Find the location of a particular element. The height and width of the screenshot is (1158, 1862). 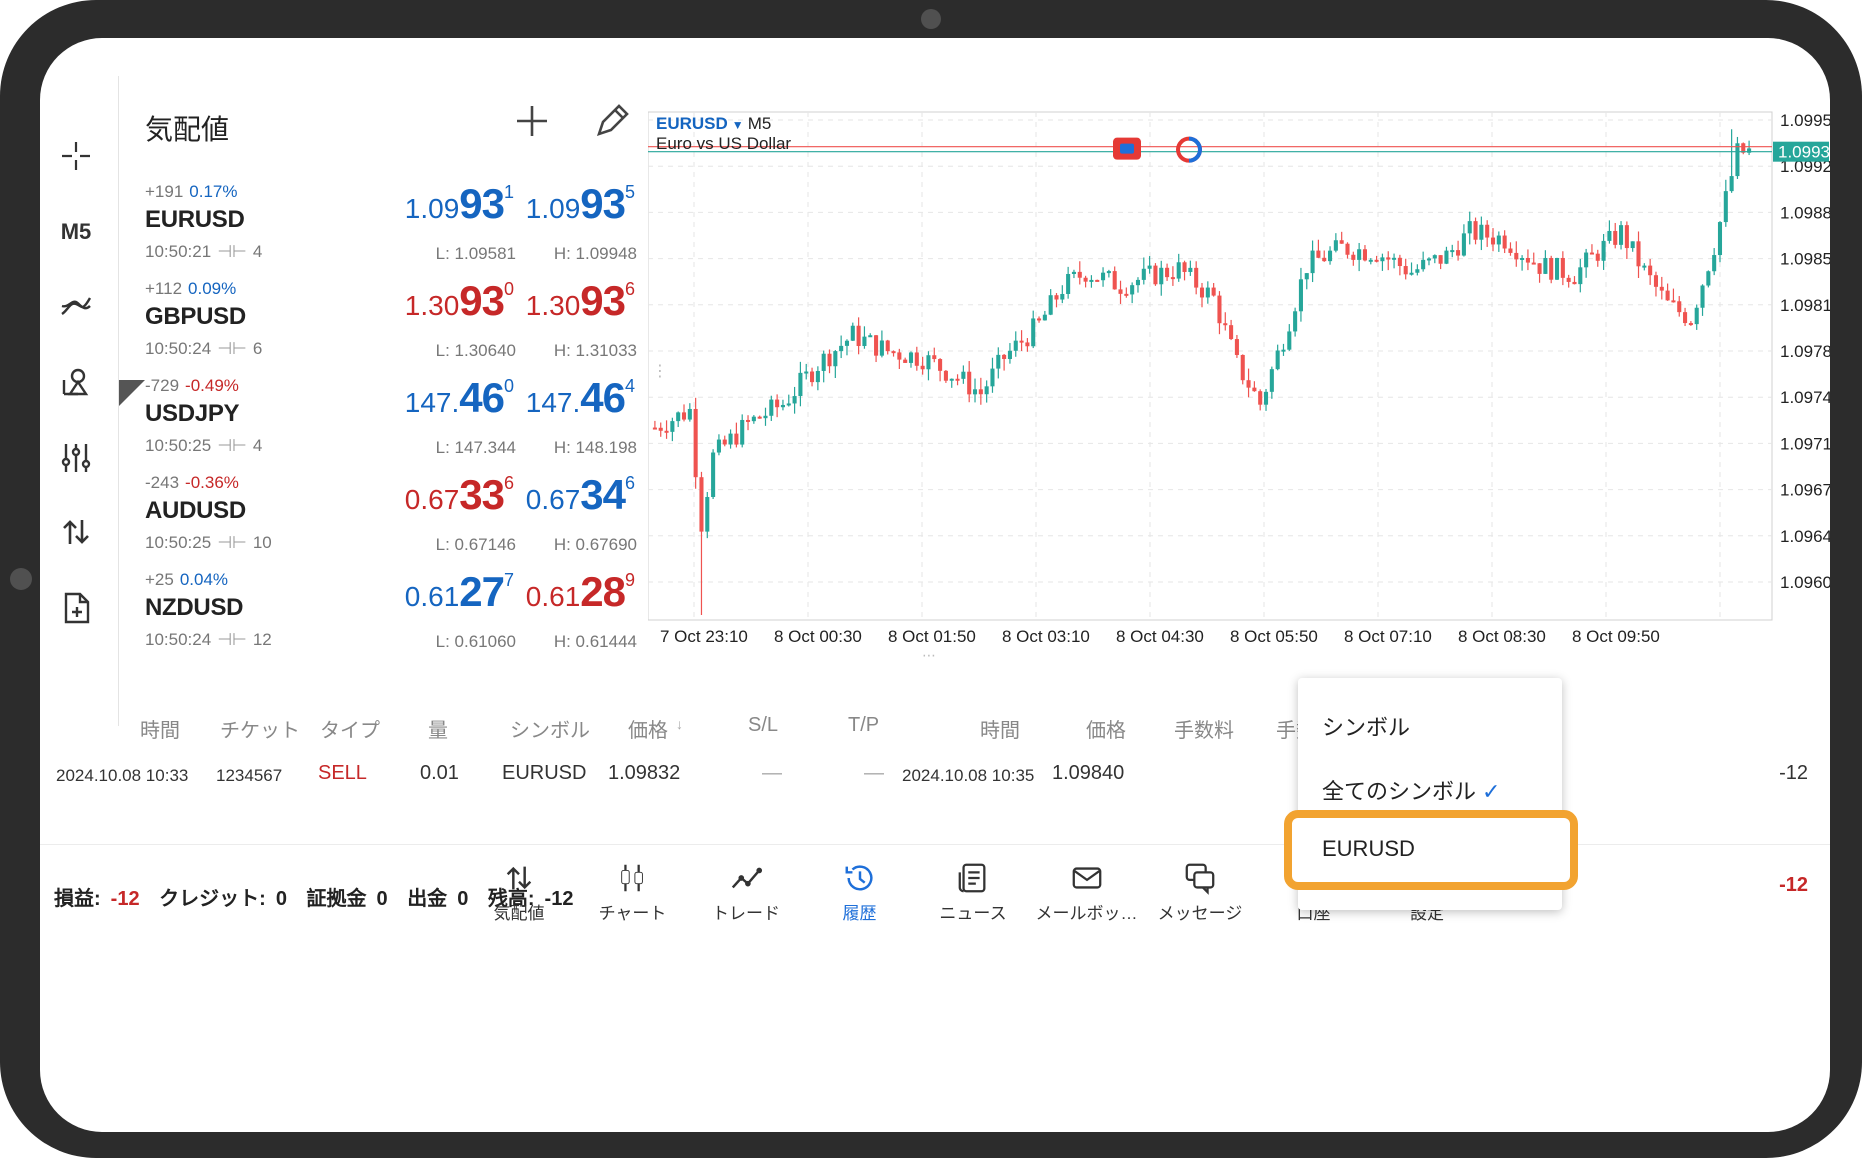

add-symbol-icon is located at coordinates (532, 121).